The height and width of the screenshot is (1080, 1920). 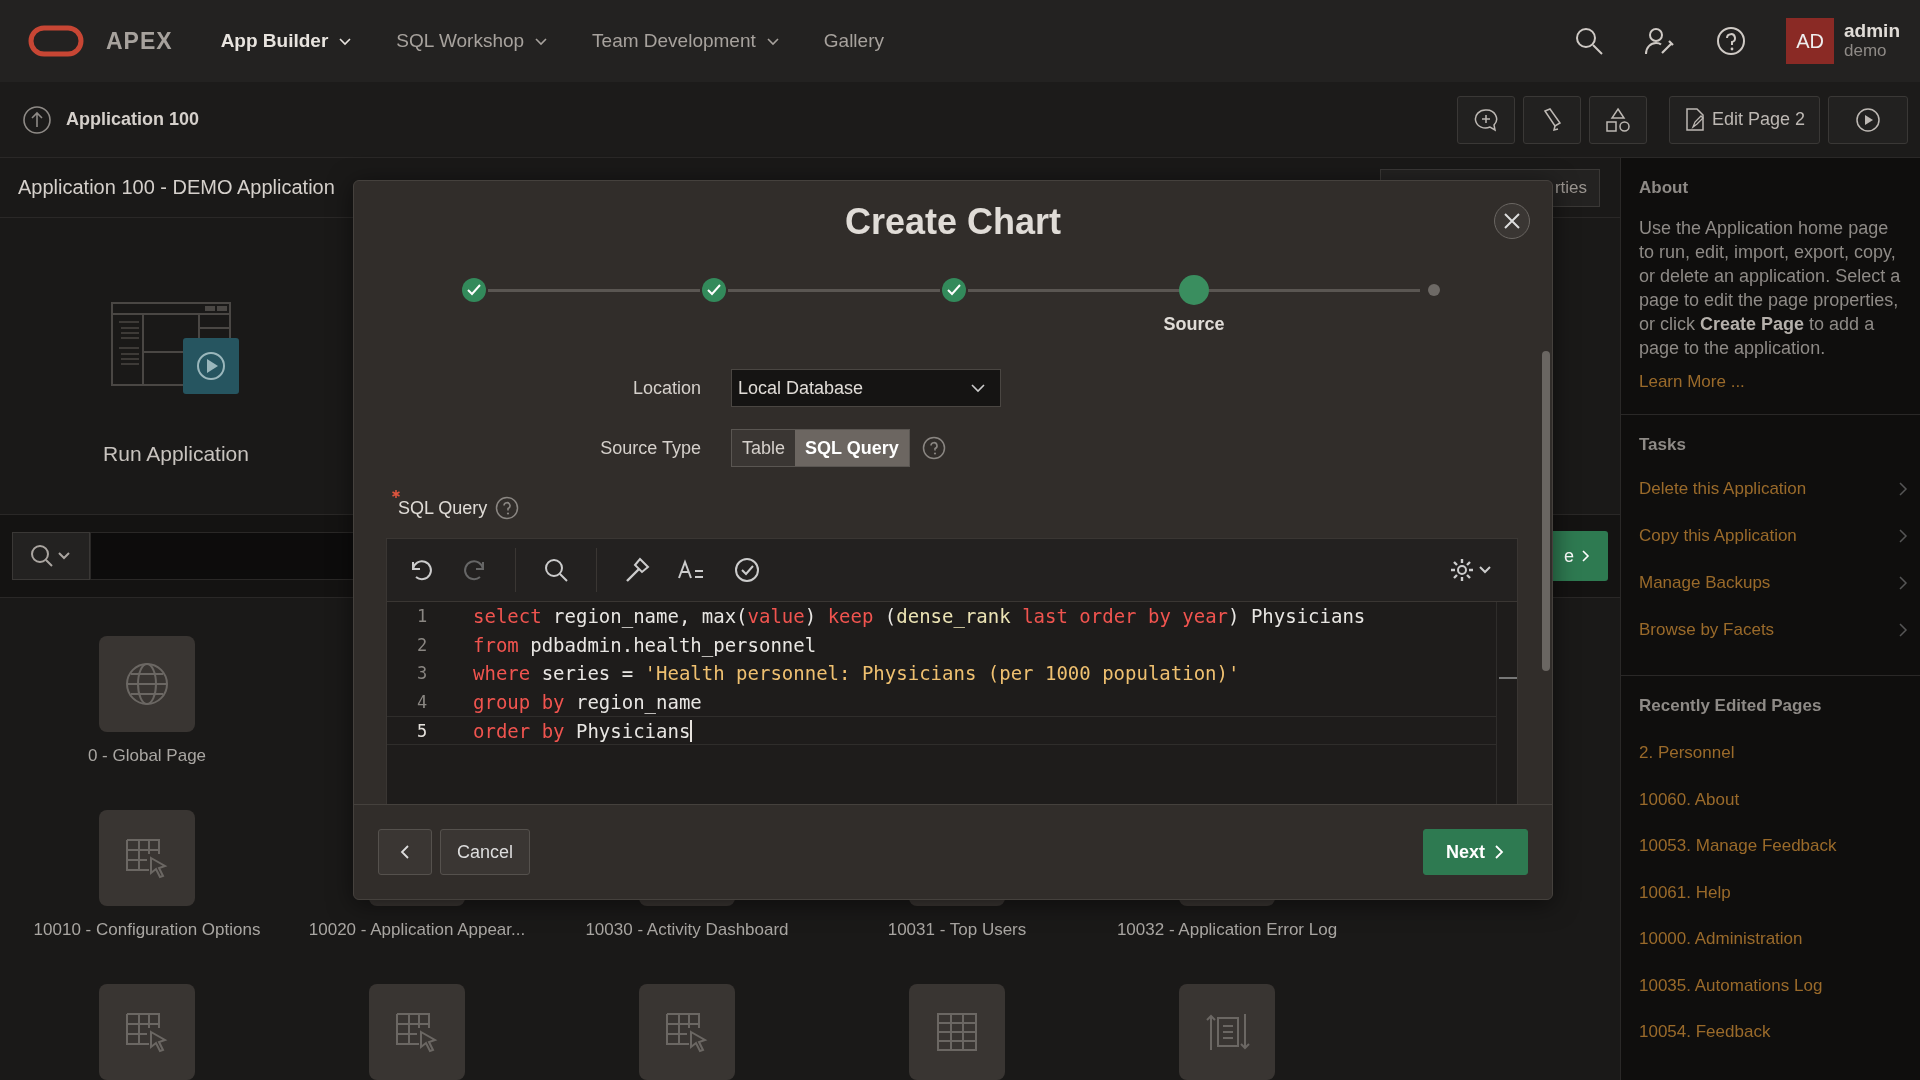 What do you see at coordinates (1868, 119) in the screenshot?
I see `run-page-icon` at bounding box center [1868, 119].